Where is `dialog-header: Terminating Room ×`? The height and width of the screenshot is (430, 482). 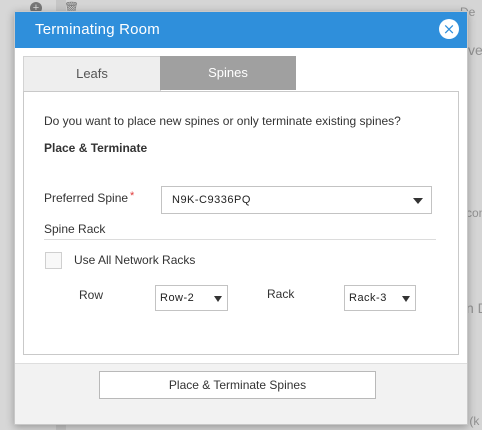 dialog-header: Terminating Room × is located at coordinates (241, 30).